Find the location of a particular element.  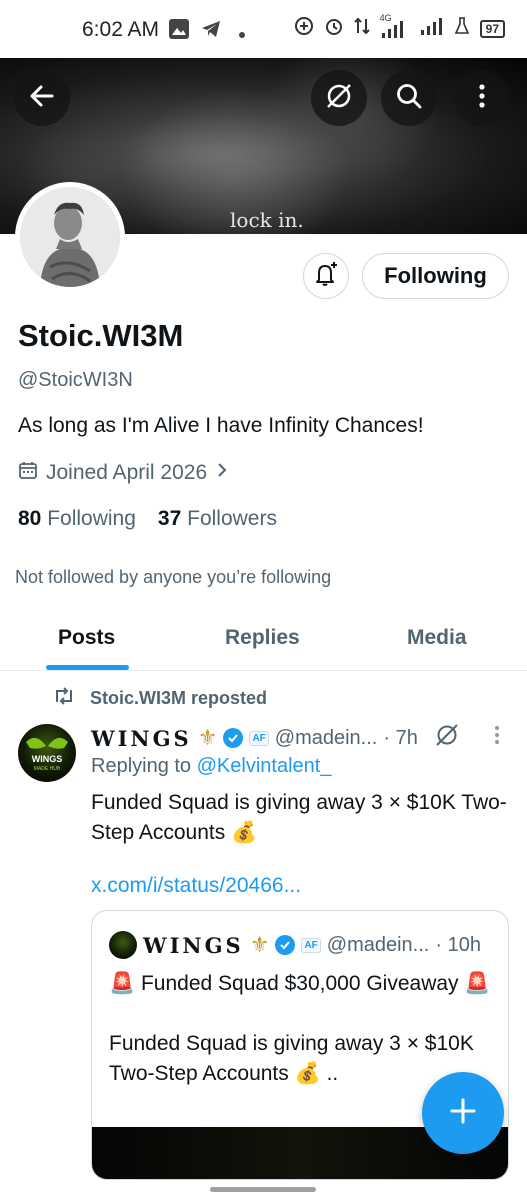

bell-plus-icon is located at coordinates (326, 276).